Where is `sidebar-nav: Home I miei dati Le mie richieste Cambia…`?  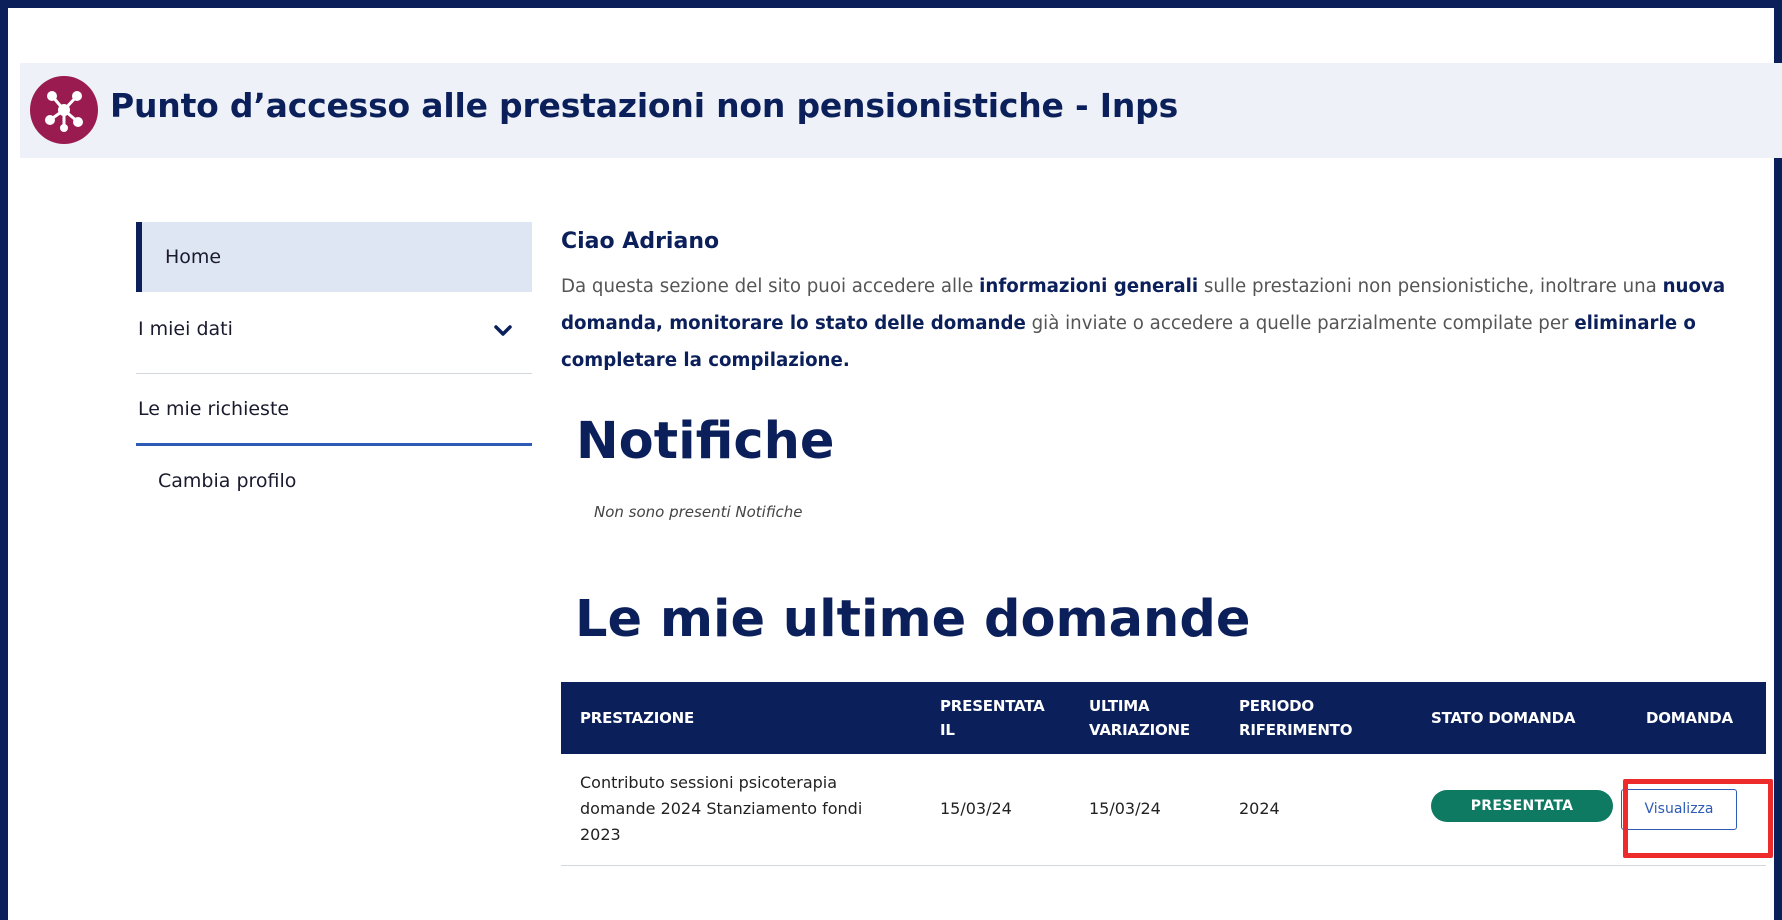
sidebar-nav: Home I miei dati Le mie richieste Cambia… is located at coordinates (334, 369).